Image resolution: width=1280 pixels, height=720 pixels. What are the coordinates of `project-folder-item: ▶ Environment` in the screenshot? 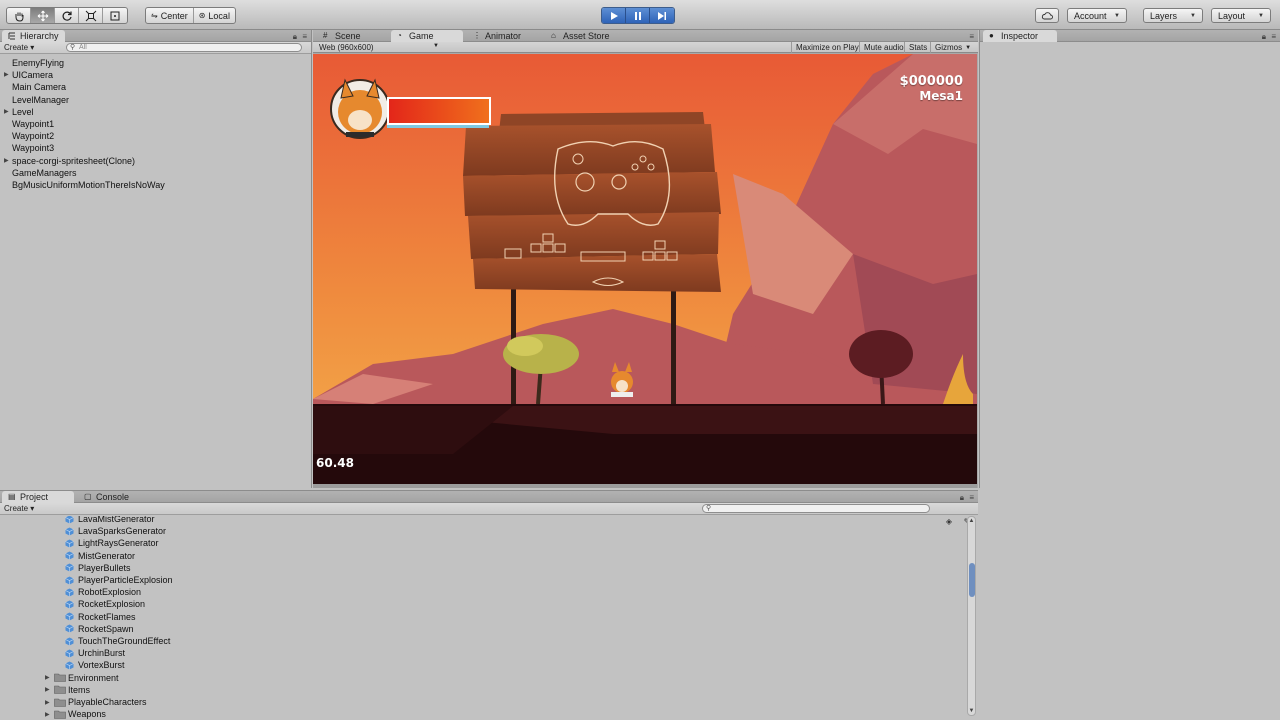 It's located at (82, 678).